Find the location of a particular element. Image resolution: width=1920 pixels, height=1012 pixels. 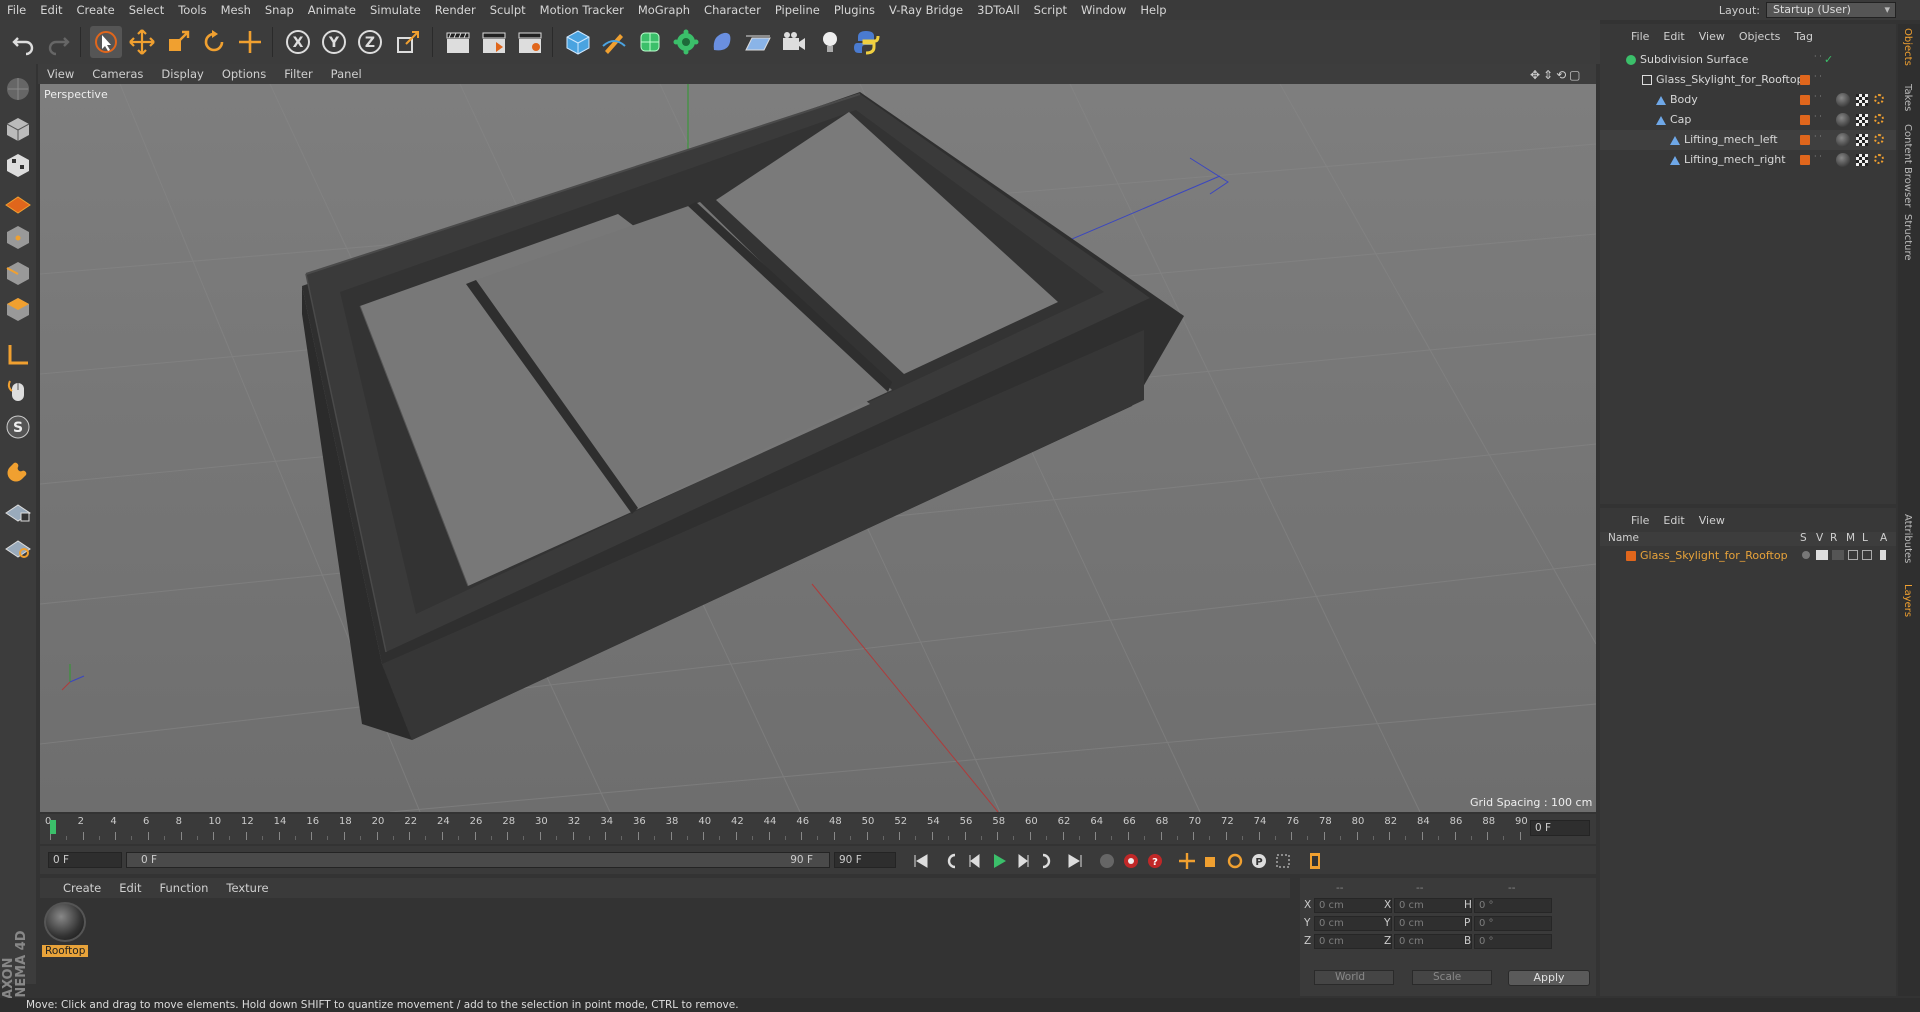

record-keys-button is located at coordinates (1107, 861).